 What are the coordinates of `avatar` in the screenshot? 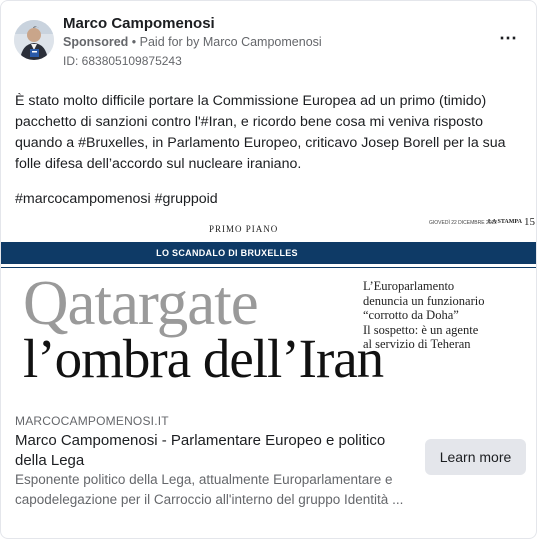 It's located at (34, 40).